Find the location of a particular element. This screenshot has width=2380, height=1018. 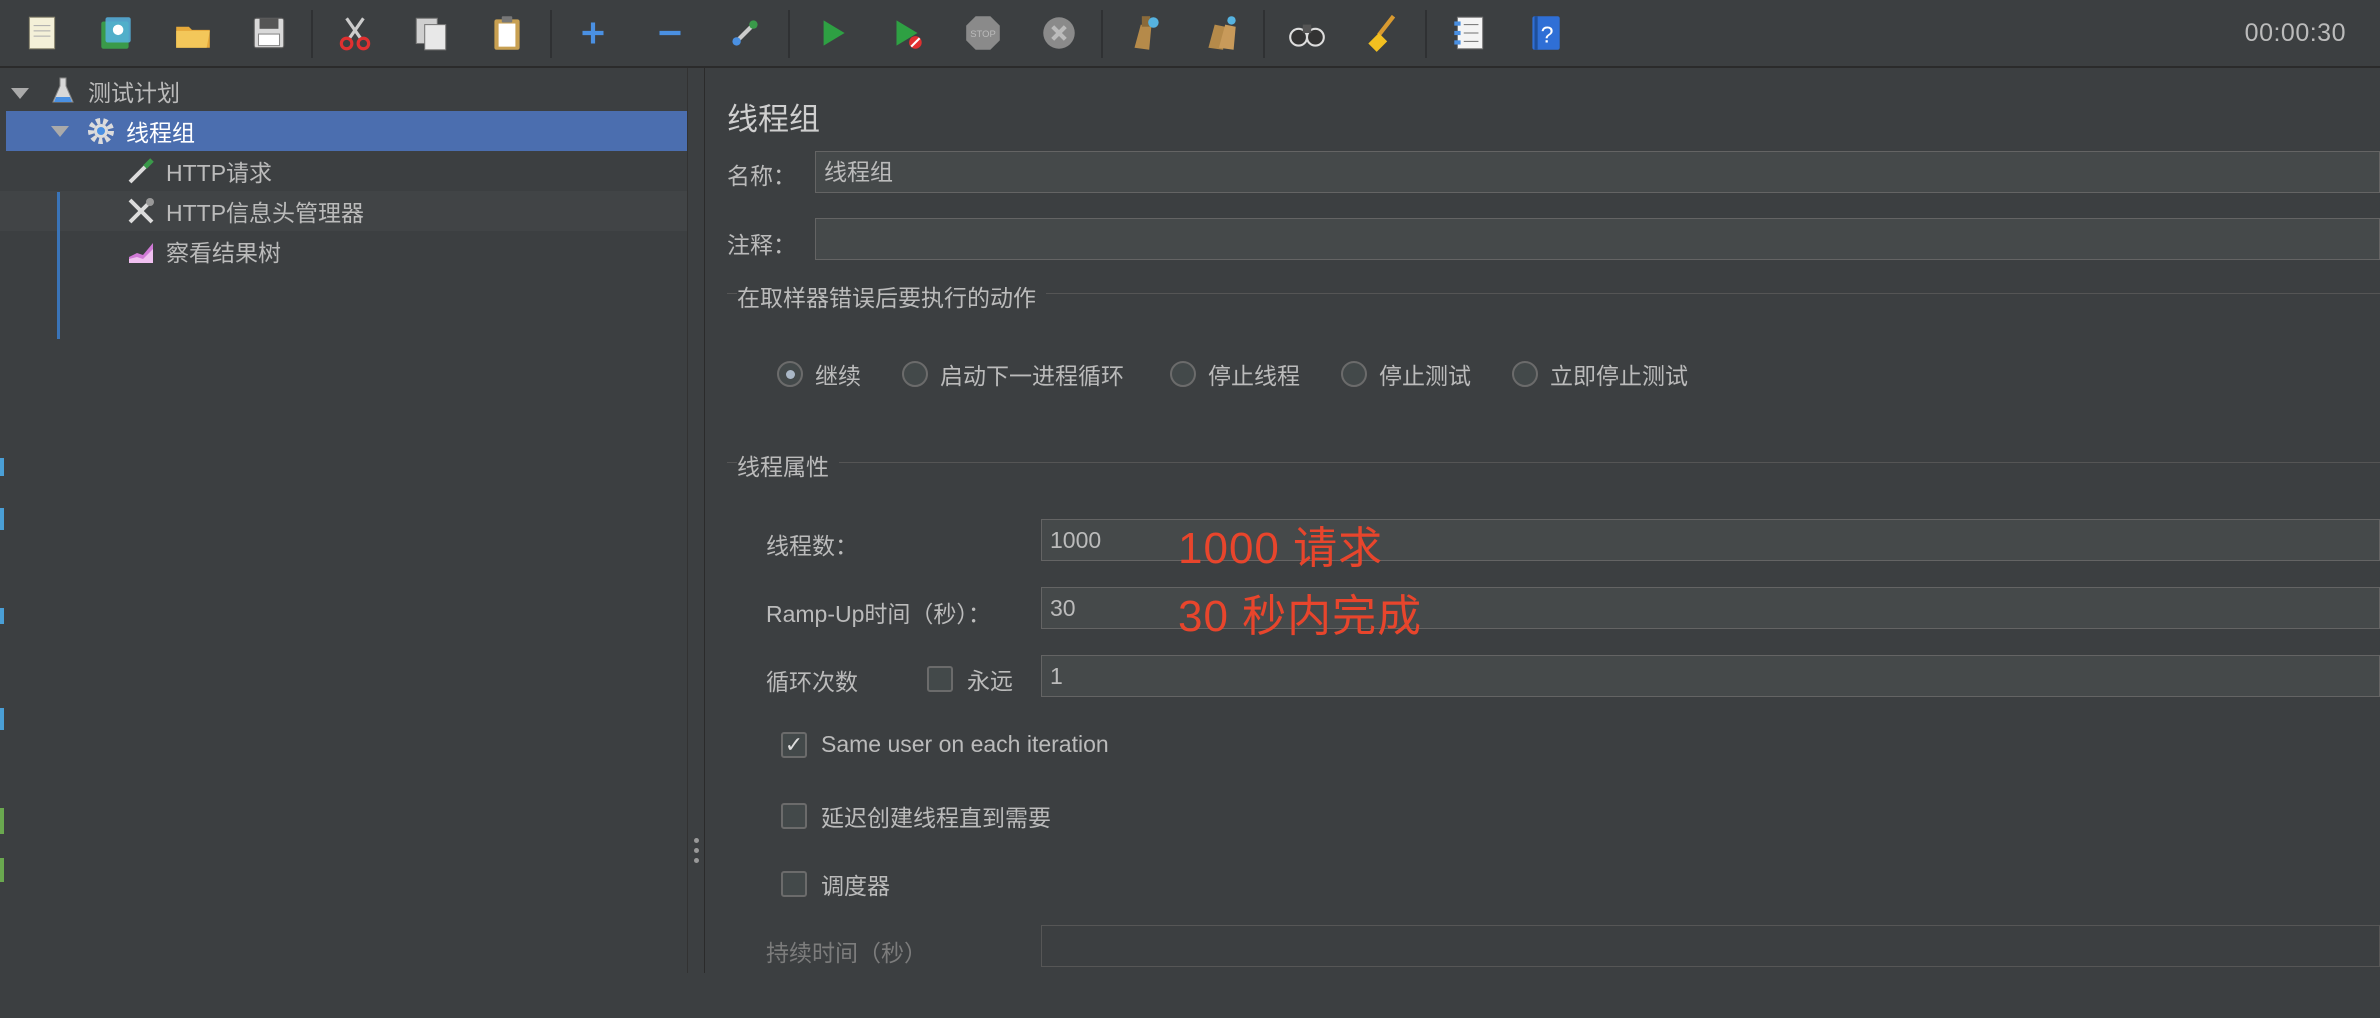

group-divider is located at coordinates (1553, 462).